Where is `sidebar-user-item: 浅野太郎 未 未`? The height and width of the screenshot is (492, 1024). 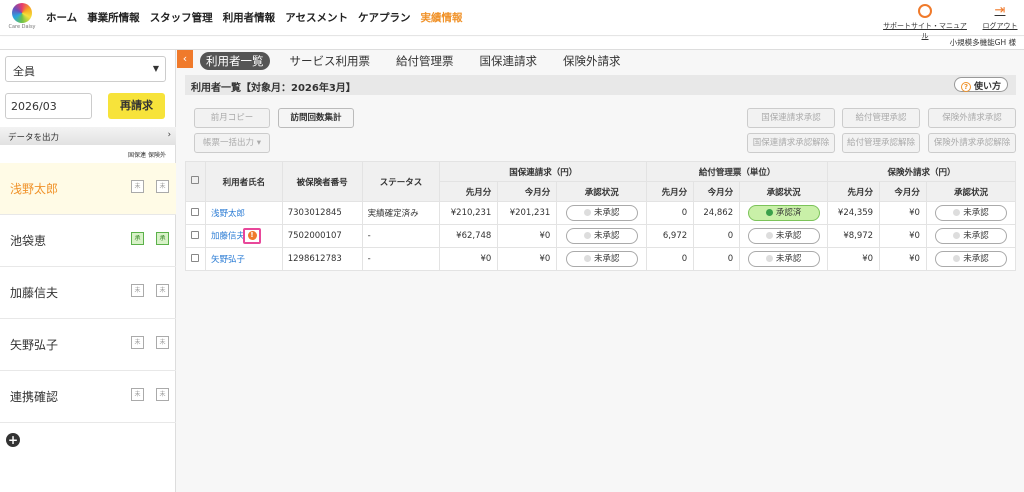 sidebar-user-item: 浅野太郎 未 未 is located at coordinates (88, 189).